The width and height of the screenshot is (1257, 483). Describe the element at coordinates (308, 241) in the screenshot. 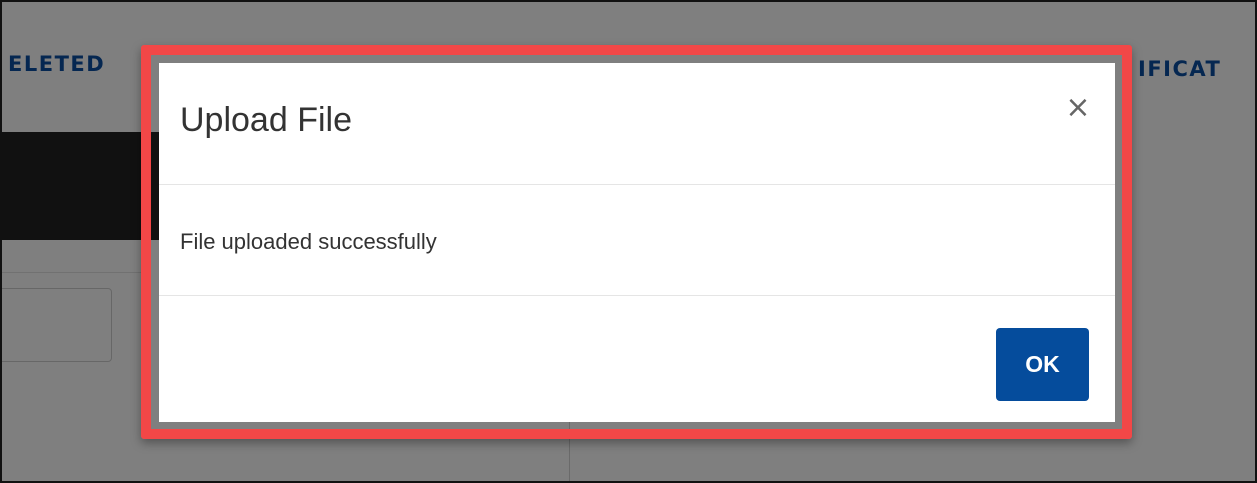

I see `dialog-message: File uploaded successfully` at that location.